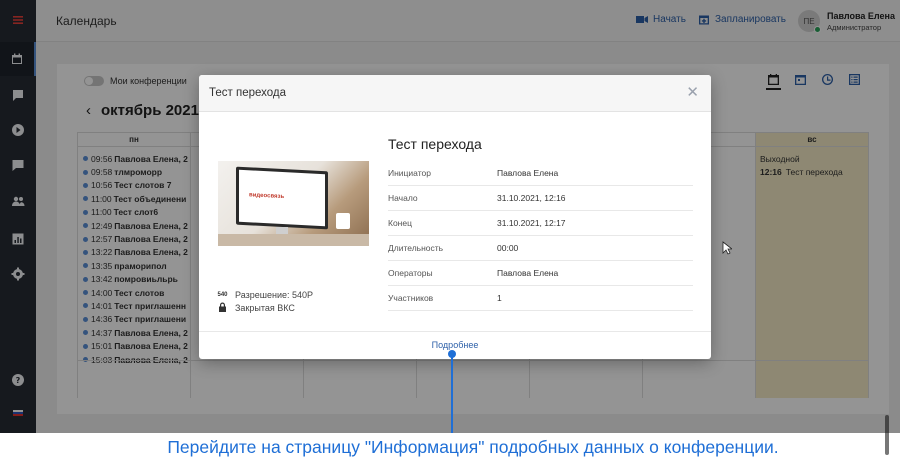 The width and height of the screenshot is (900, 468). Describe the element at coordinates (274, 295) in the screenshot. I see `resolution-text: Разрешение: 540P` at that location.